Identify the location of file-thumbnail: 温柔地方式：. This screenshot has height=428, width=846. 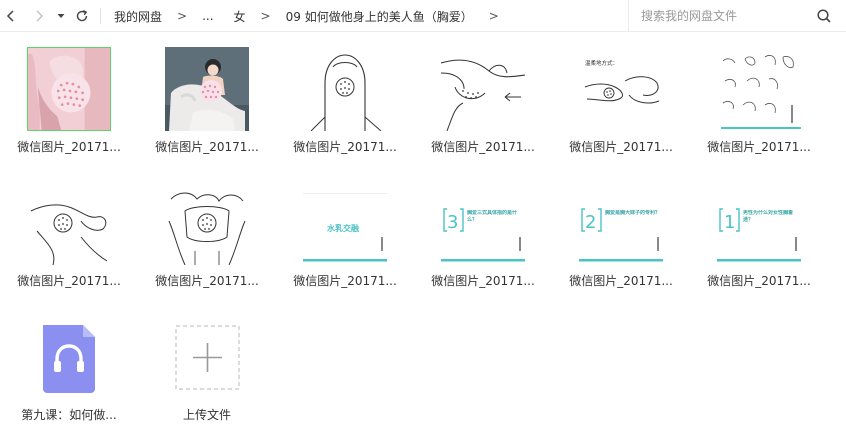
(621, 89).